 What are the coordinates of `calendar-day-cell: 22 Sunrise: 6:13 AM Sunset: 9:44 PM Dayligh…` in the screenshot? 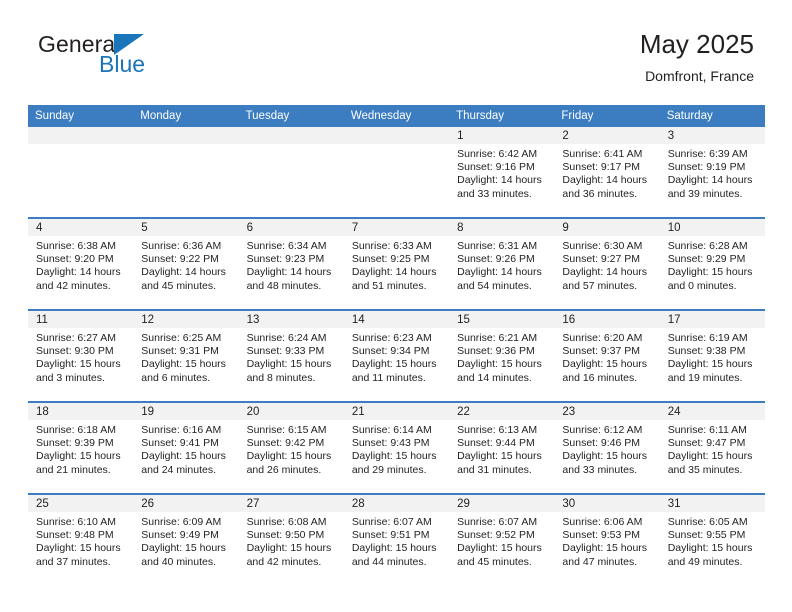 It's located at (502, 447).